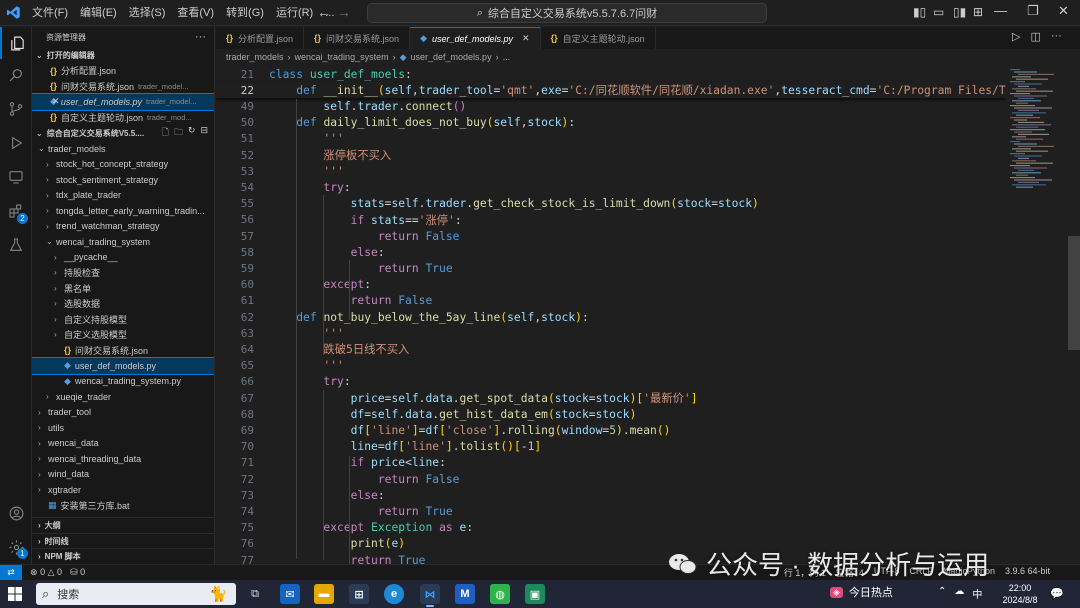  What do you see at coordinates (611, 285) in the screenshot?
I see `code-line: 60 except:` at bounding box center [611, 285].